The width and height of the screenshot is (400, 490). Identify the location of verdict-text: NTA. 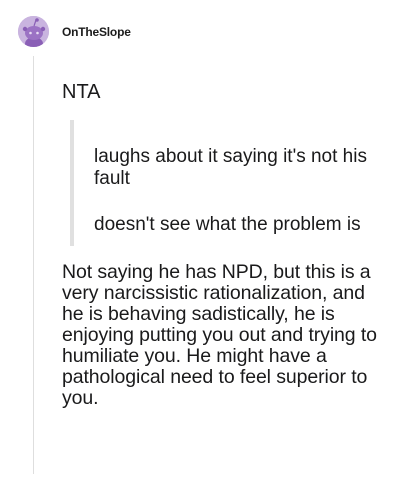
(81, 92).